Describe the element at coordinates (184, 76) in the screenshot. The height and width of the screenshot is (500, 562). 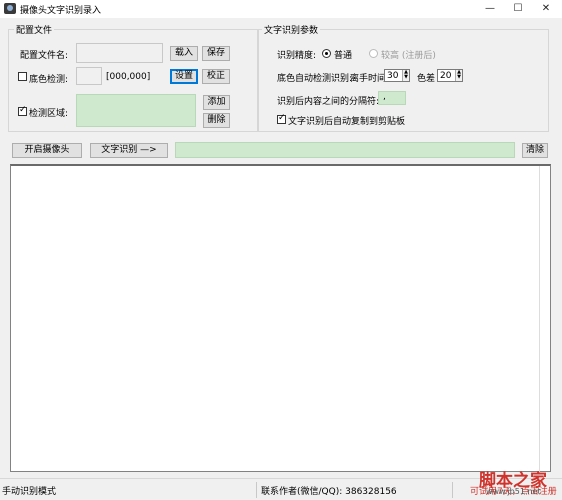
I see `set-button: 设置` at that location.